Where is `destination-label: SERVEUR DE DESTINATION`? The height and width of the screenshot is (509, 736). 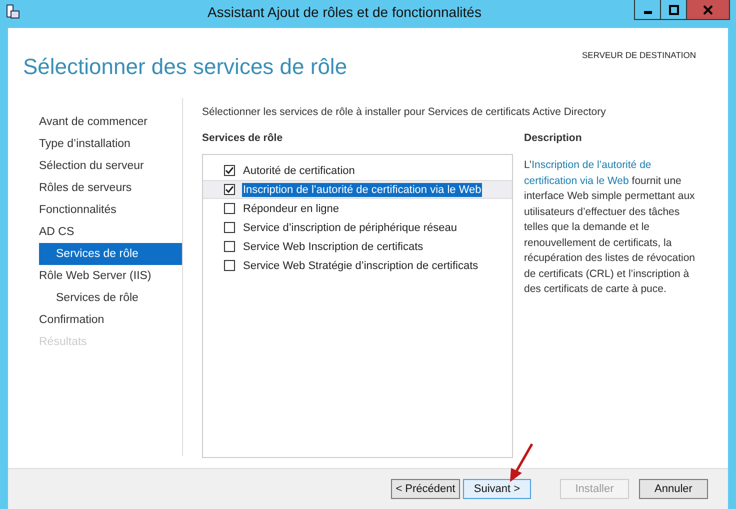
destination-label: SERVEUR DE DESTINATION is located at coordinates (639, 56).